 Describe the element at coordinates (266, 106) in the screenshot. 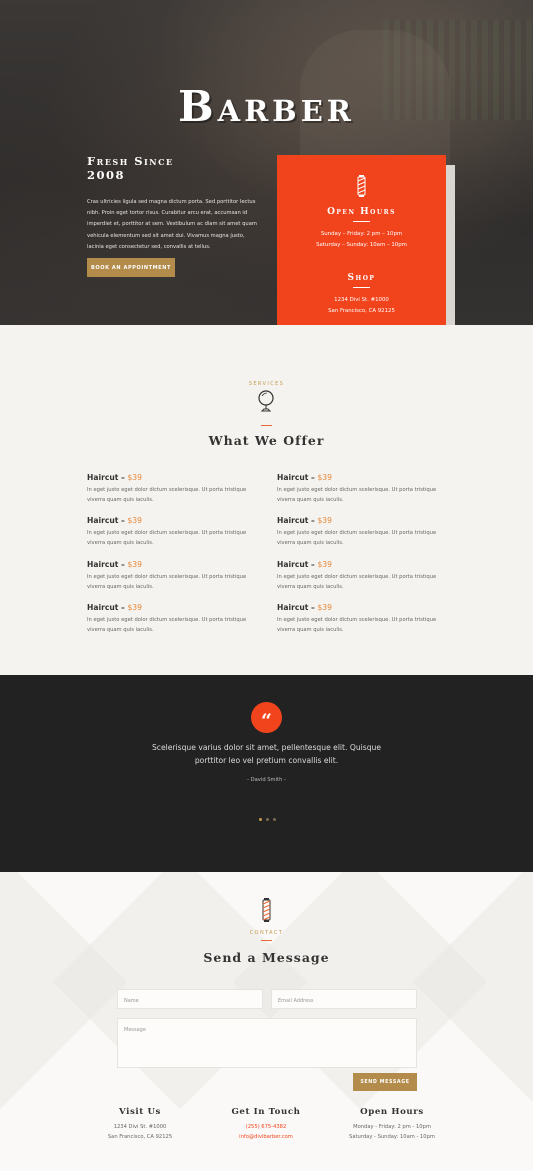

I see `hero-title: Barber` at that location.